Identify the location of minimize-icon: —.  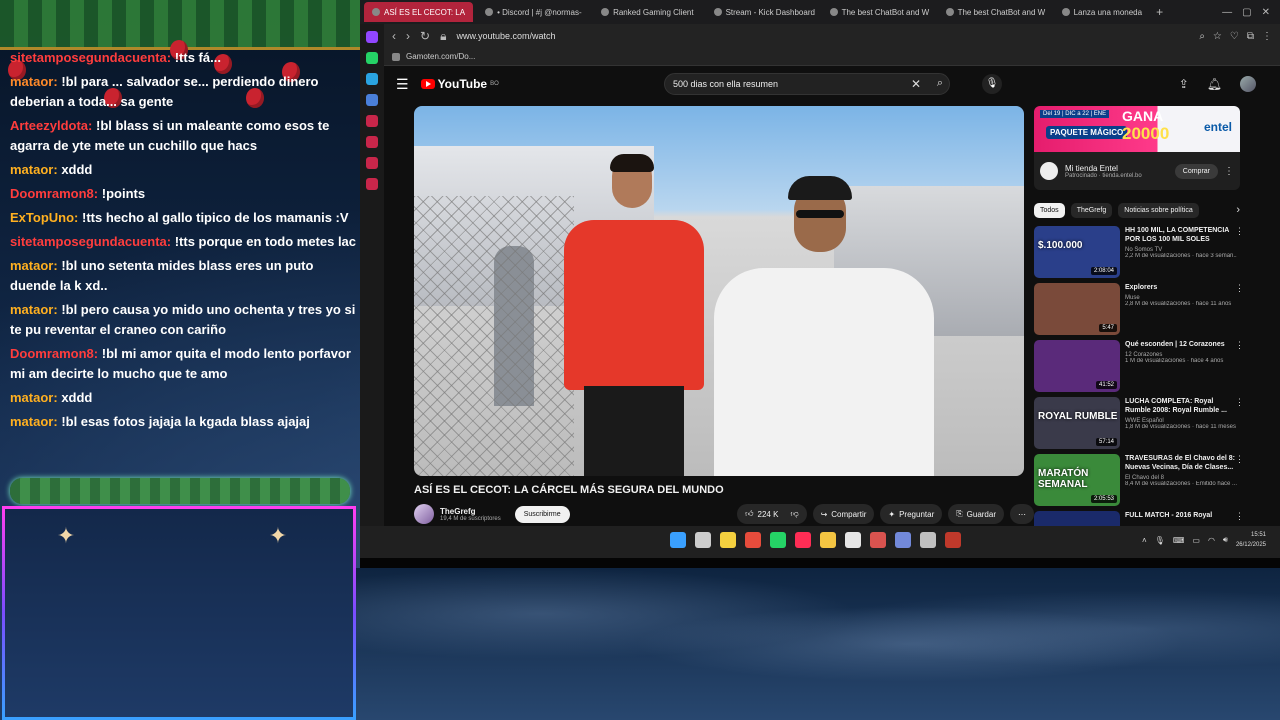
(1227, 12).